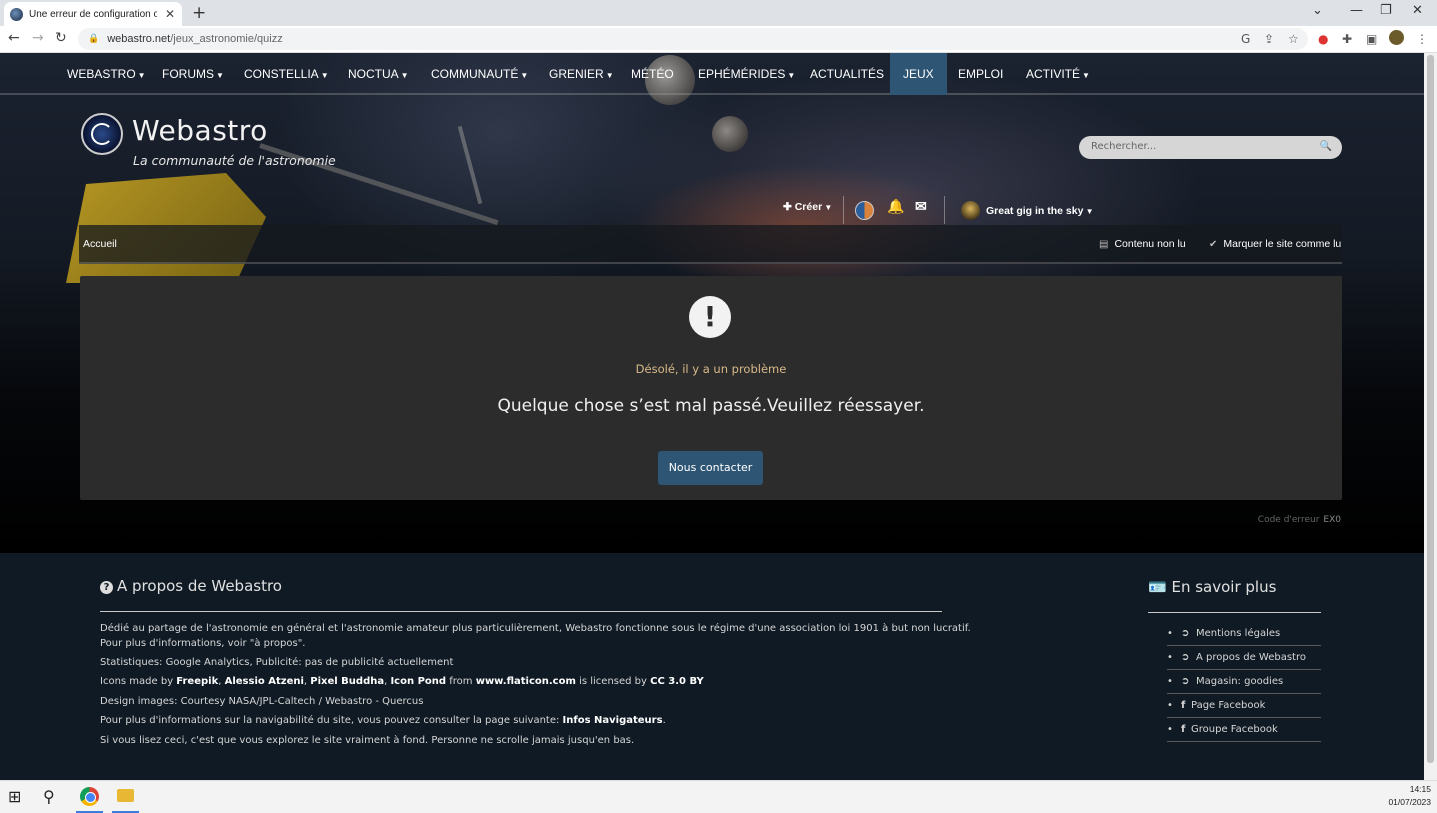 The width and height of the screenshot is (1437, 813). I want to click on nav-label: MÉTÉO, so click(652, 74).